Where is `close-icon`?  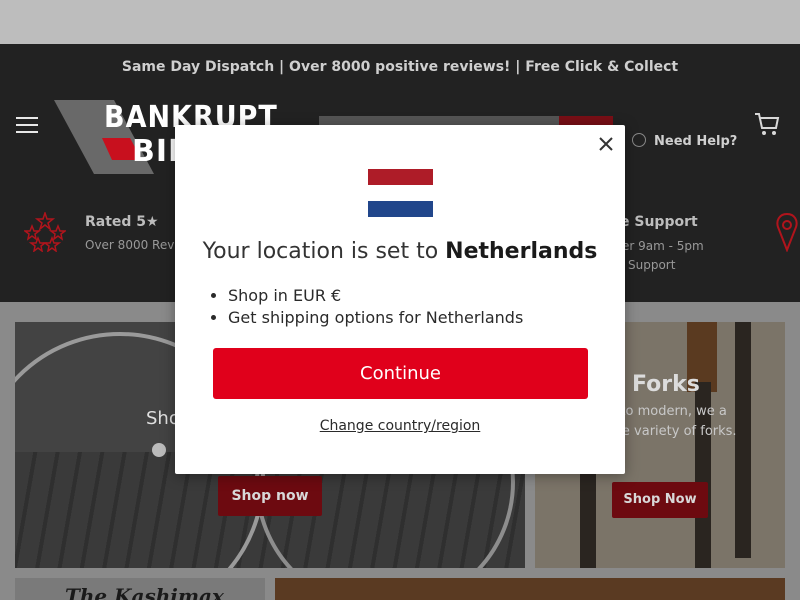
close-icon is located at coordinates (606, 144).